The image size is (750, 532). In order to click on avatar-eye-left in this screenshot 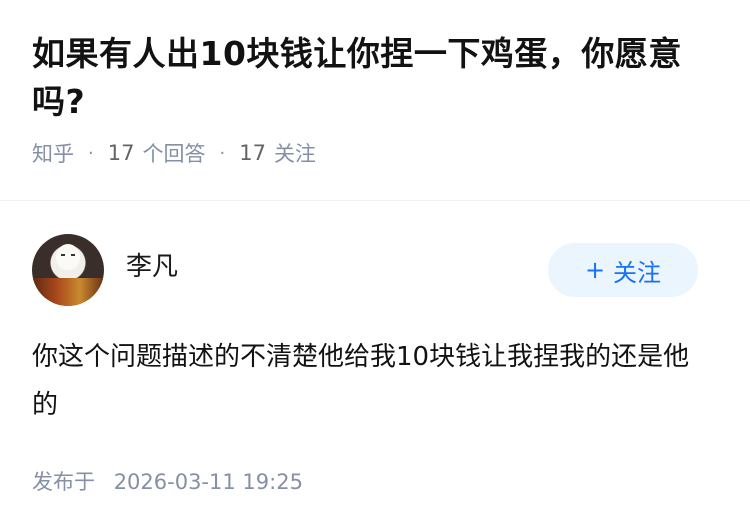, I will do `click(63, 255)`.